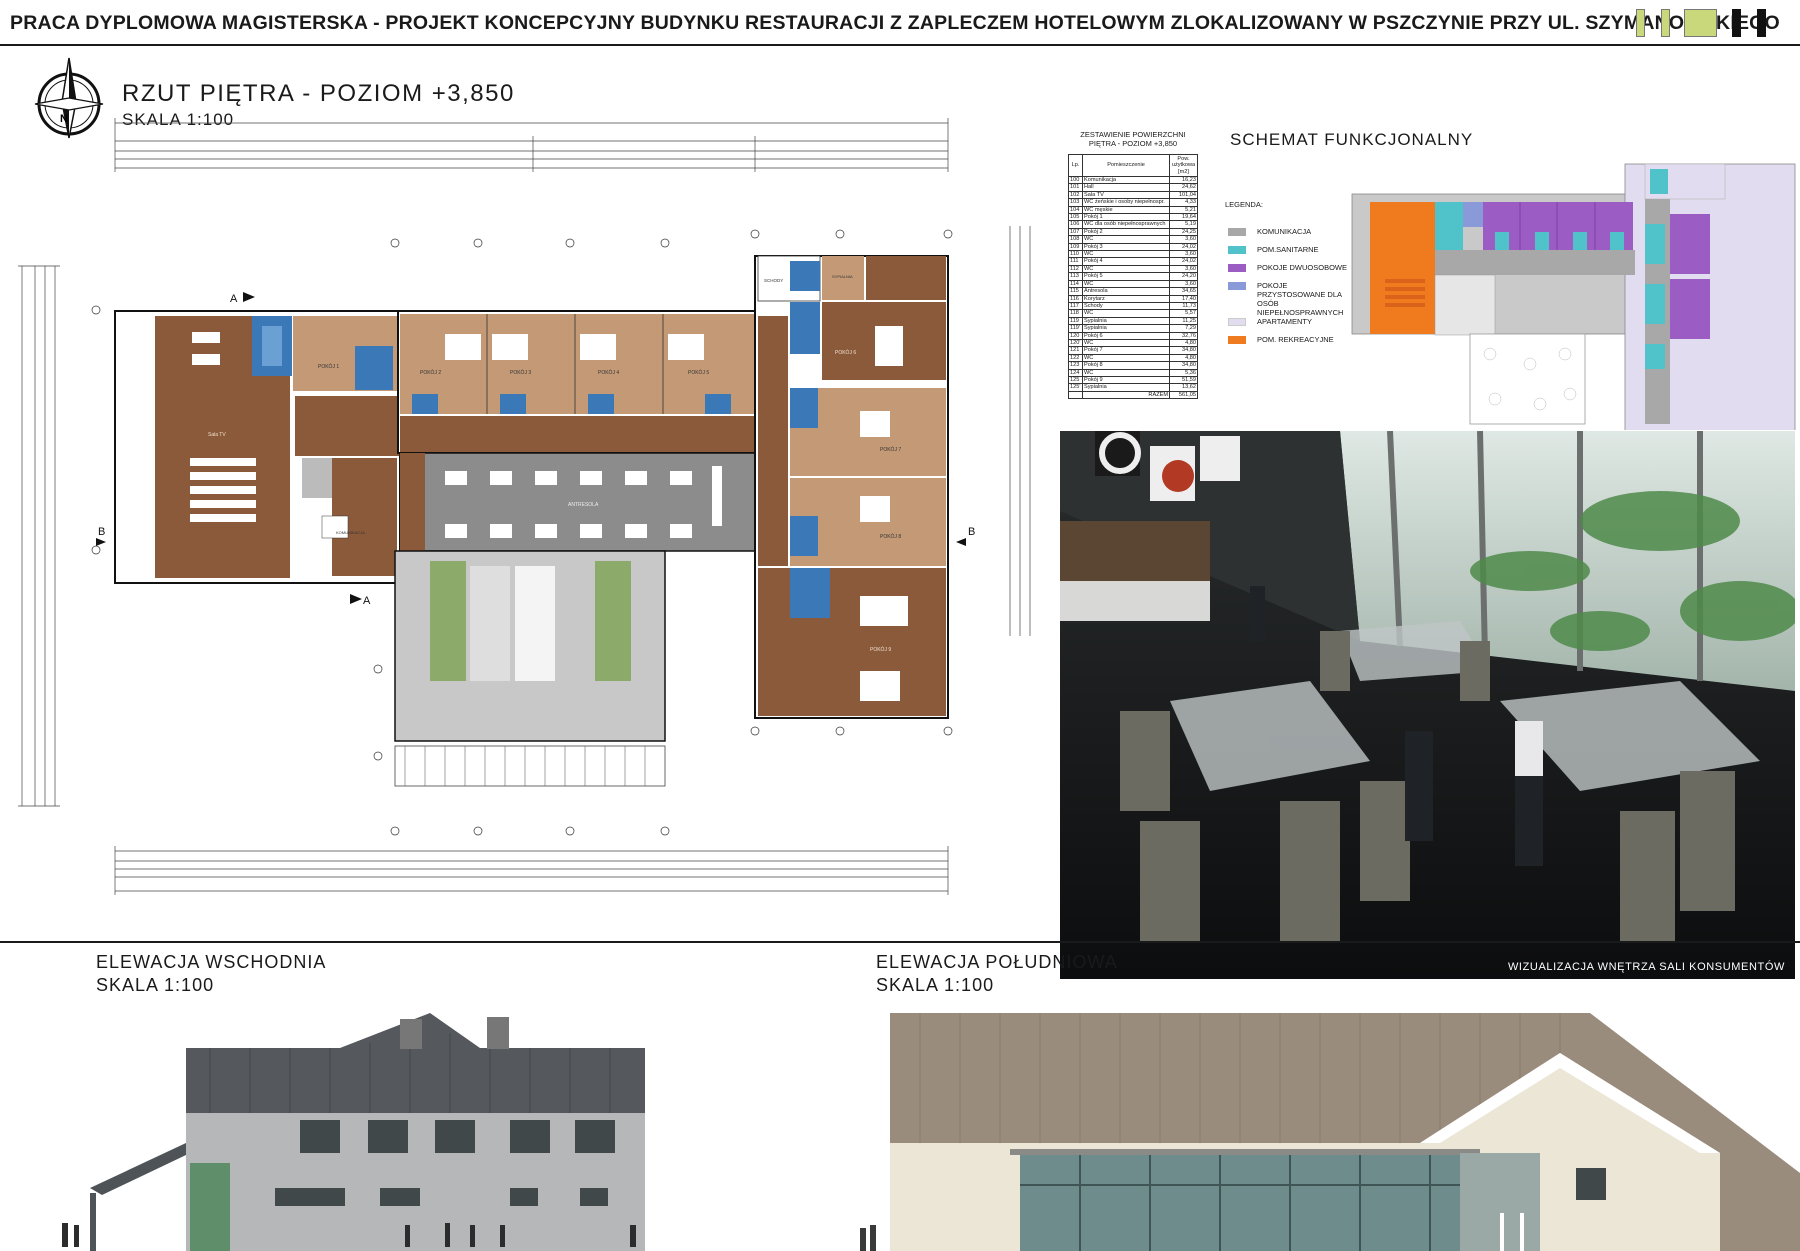 The image size is (1800, 1251). Describe the element at coordinates (318, 93) in the screenshot. I see `floor-plan-title: RZUT PIĘTRA - POZIOM +3,850` at that location.